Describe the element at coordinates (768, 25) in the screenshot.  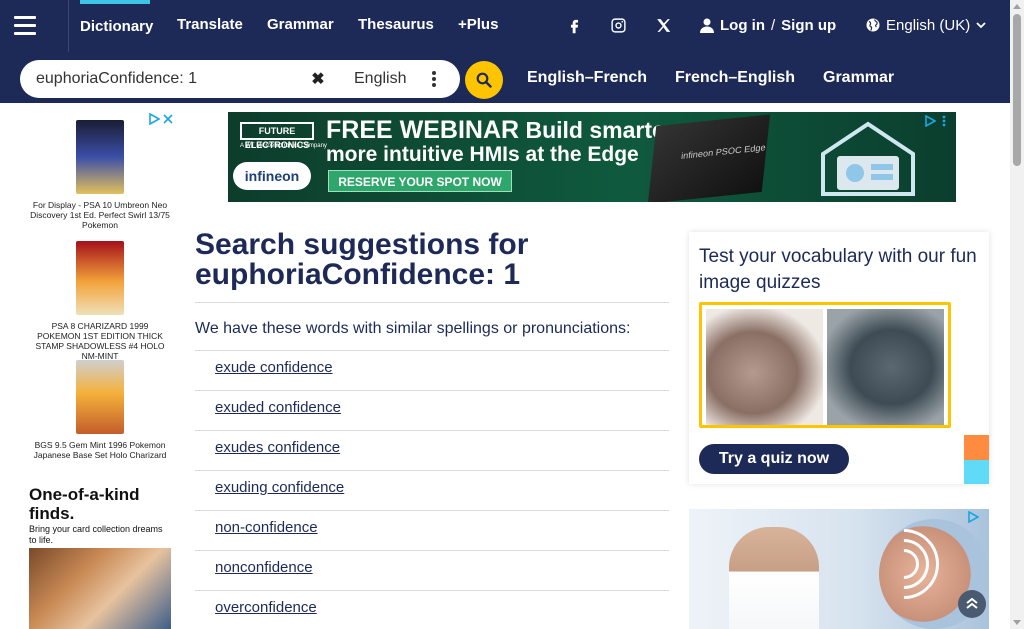
I see `login-area: Log in / Sign up` at that location.